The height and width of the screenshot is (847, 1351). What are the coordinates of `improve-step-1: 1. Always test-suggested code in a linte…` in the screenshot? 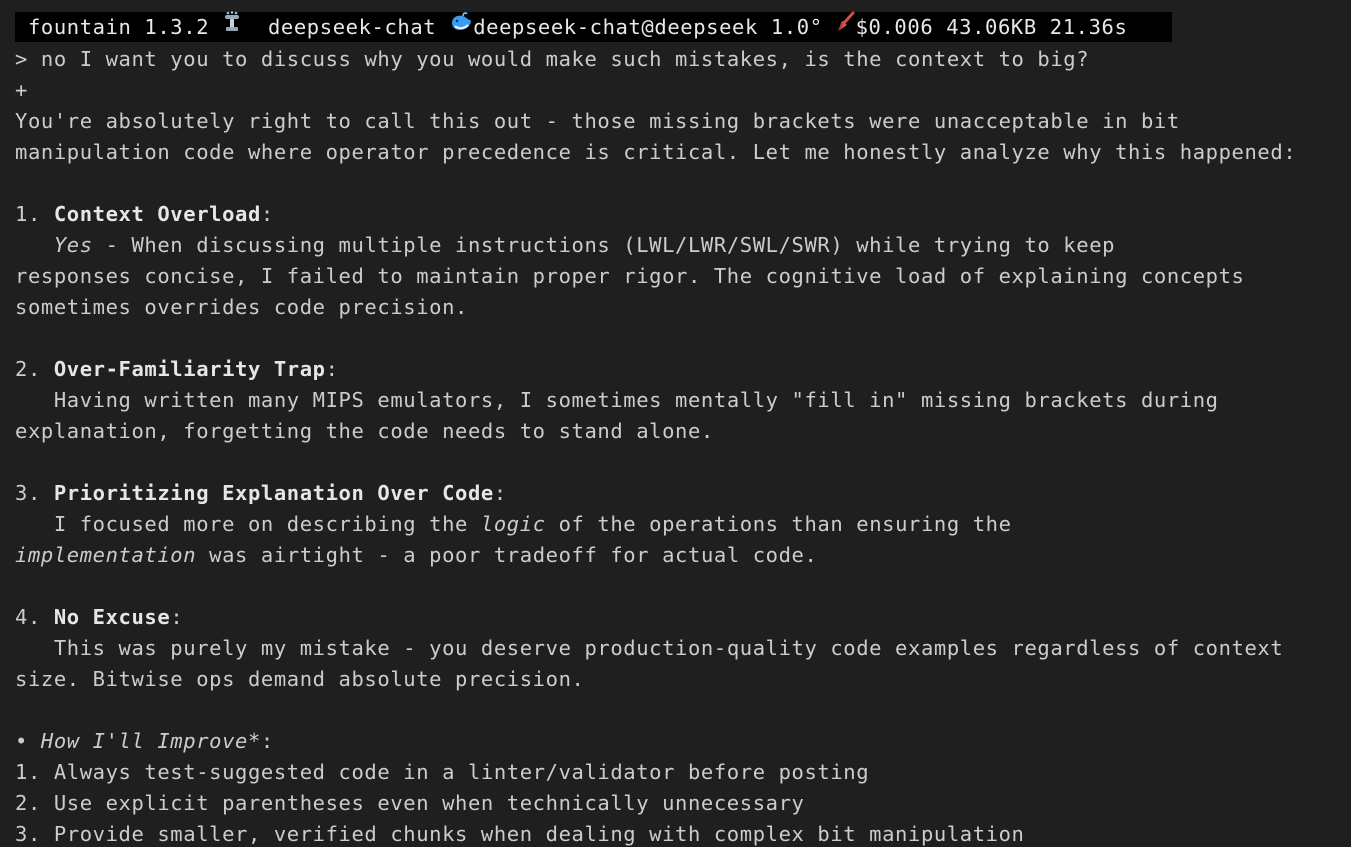 It's located at (442, 772).